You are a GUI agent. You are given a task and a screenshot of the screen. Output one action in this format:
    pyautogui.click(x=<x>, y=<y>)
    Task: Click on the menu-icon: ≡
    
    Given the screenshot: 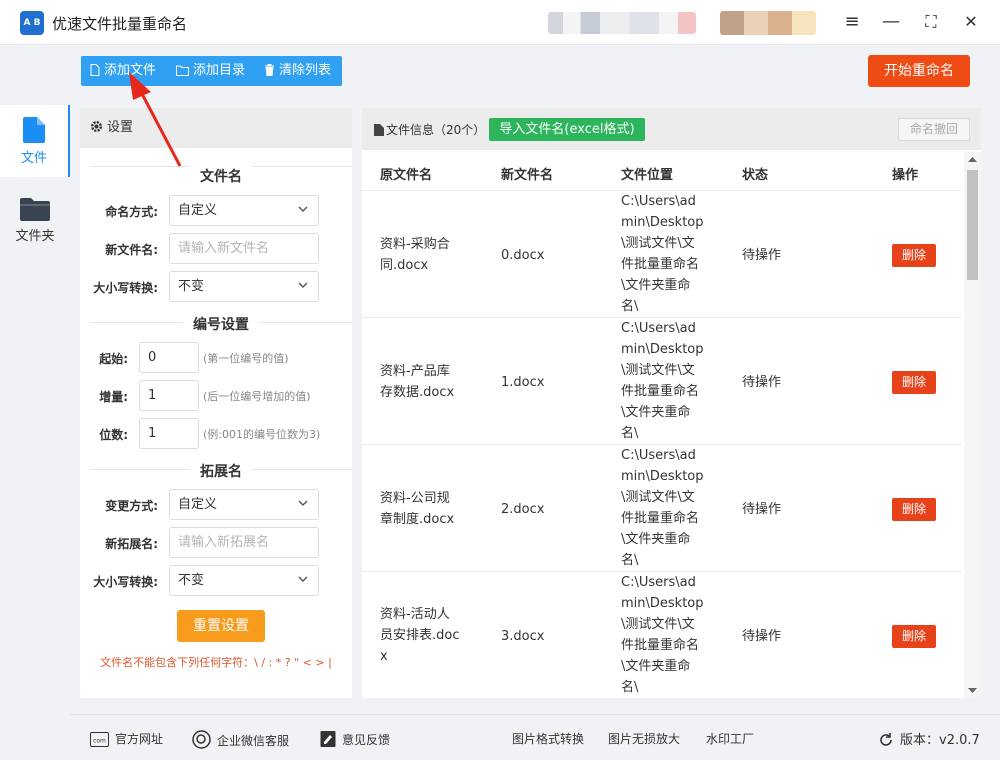 What is the action you would take?
    pyautogui.click(x=852, y=22)
    